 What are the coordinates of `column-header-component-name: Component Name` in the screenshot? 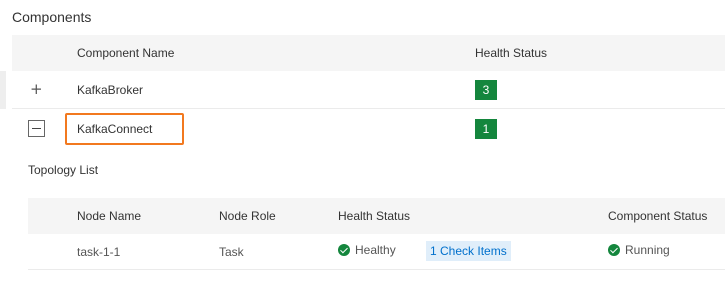 It's located at (126, 53).